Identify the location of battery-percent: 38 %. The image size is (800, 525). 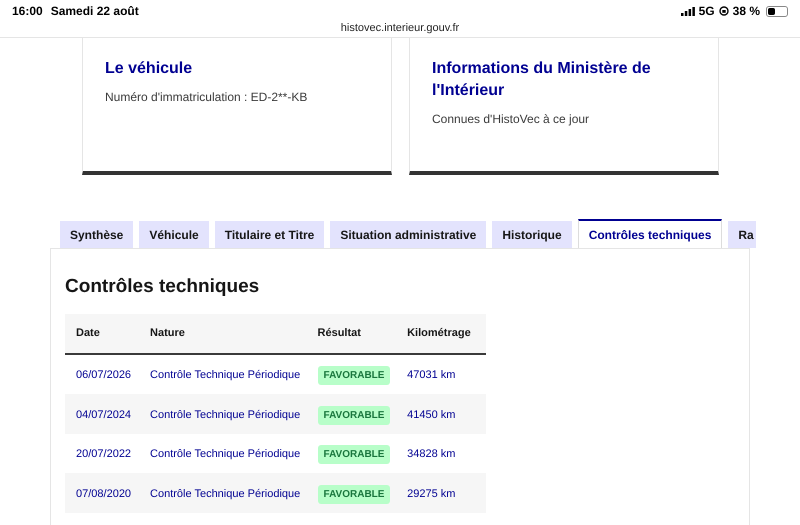
(746, 11).